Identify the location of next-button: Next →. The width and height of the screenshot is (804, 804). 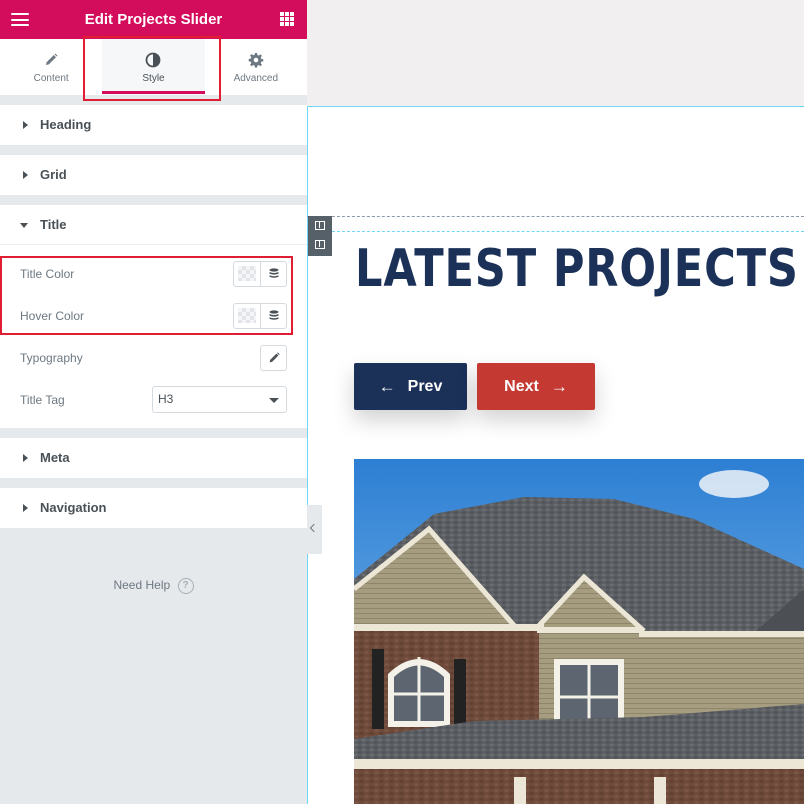
(536, 386).